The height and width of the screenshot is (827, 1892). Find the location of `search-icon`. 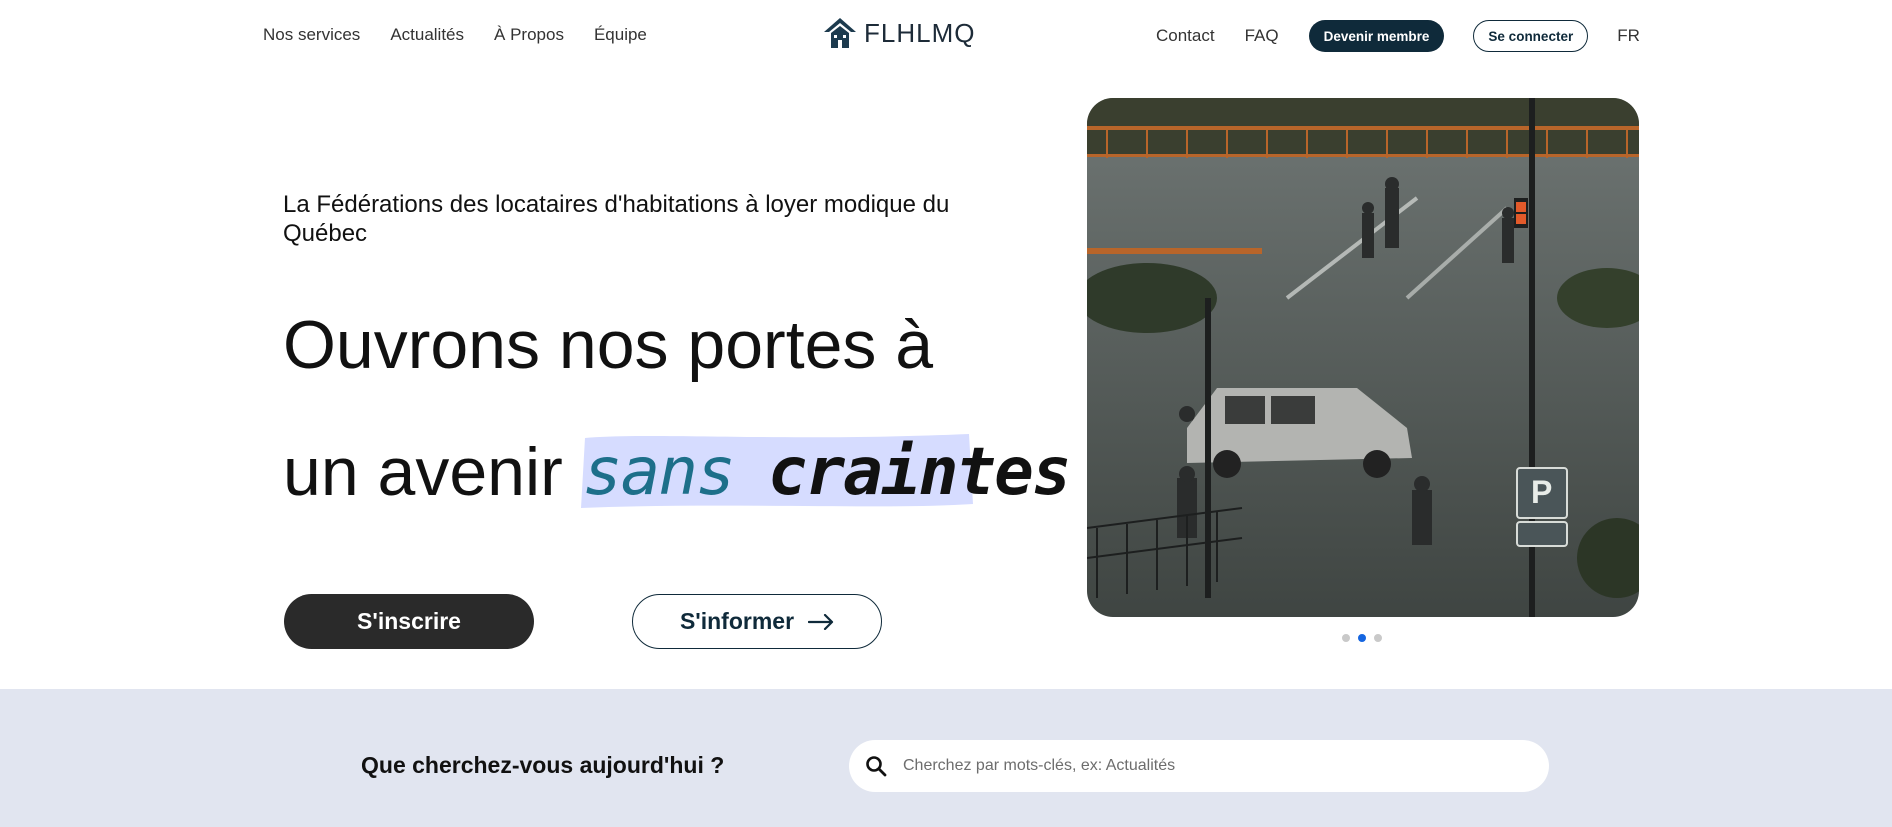

search-icon is located at coordinates (876, 766).